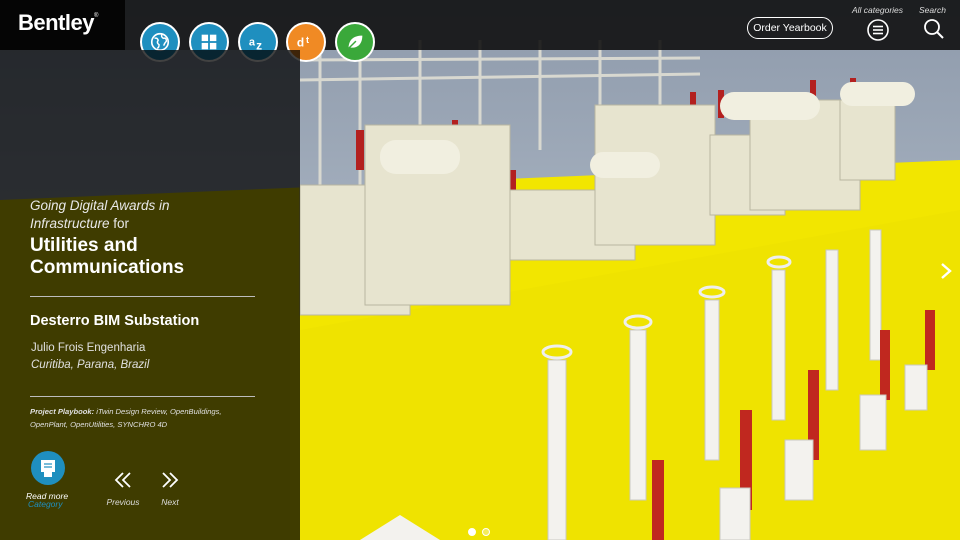 The height and width of the screenshot is (540, 960). What do you see at coordinates (123, 502) in the screenshot?
I see `previous-label: Previous` at bounding box center [123, 502].